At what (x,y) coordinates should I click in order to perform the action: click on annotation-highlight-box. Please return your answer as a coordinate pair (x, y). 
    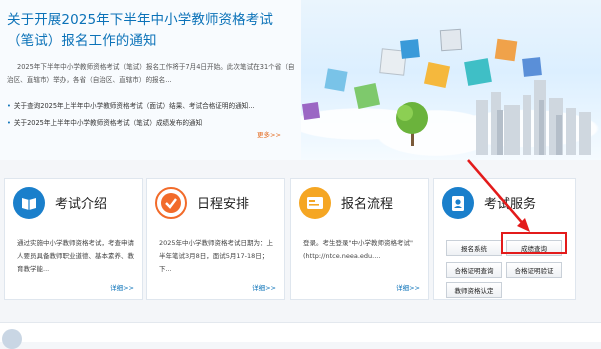
    Looking at the image, I should click on (534, 243).